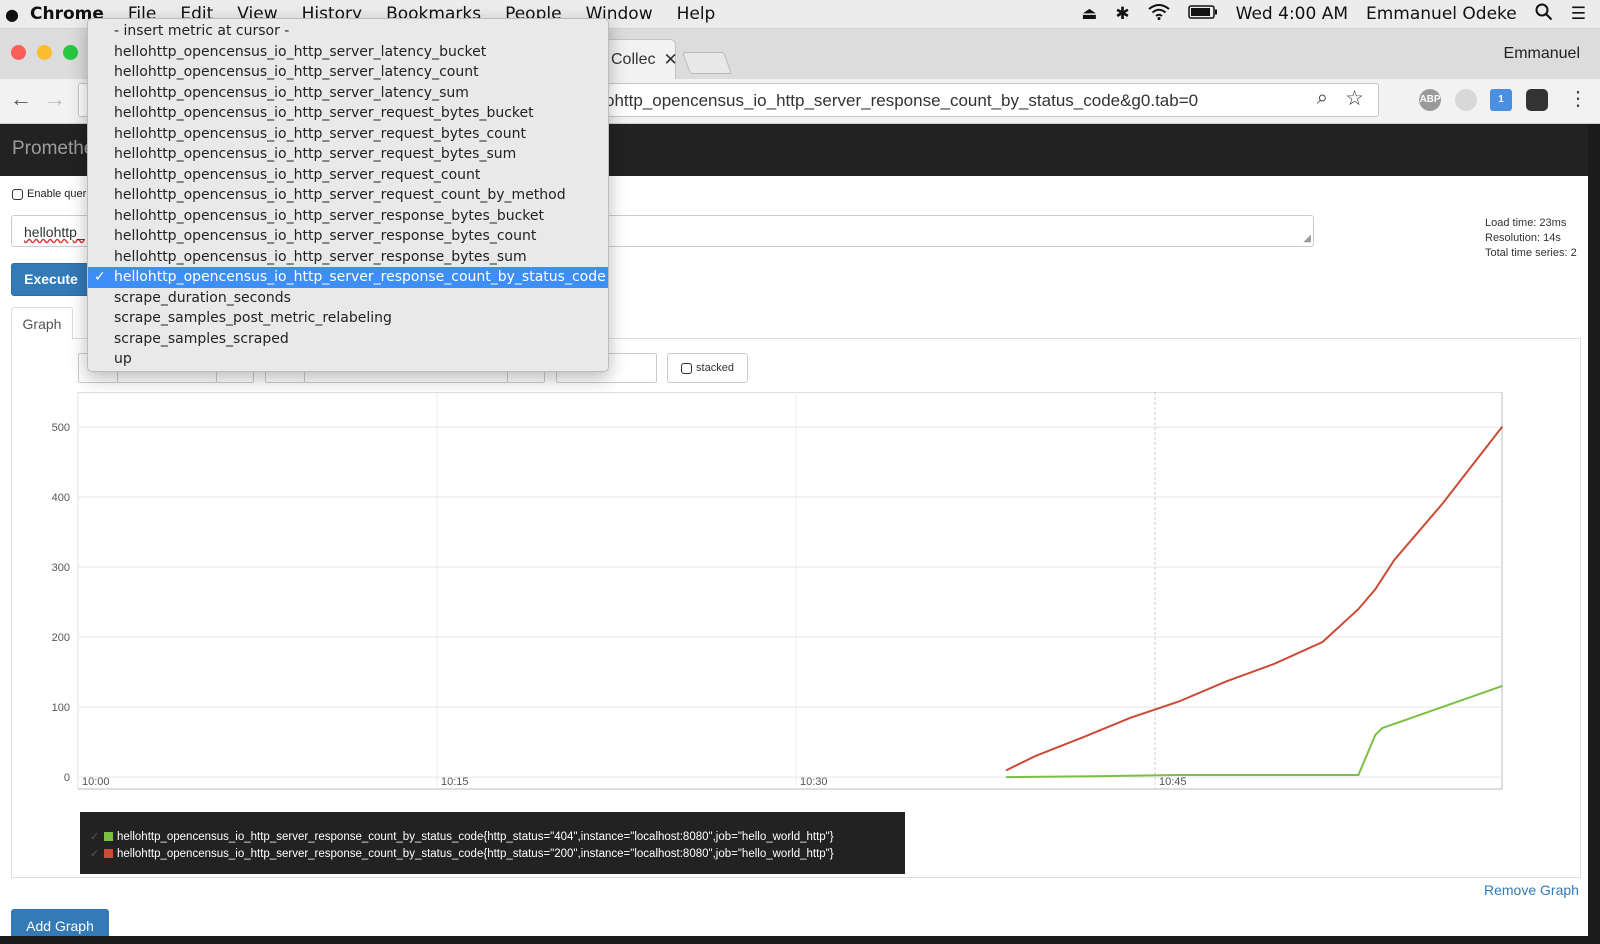 This screenshot has width=1600, height=944. What do you see at coordinates (61, 638) in the screenshot?
I see `y-tick-label: 200` at bounding box center [61, 638].